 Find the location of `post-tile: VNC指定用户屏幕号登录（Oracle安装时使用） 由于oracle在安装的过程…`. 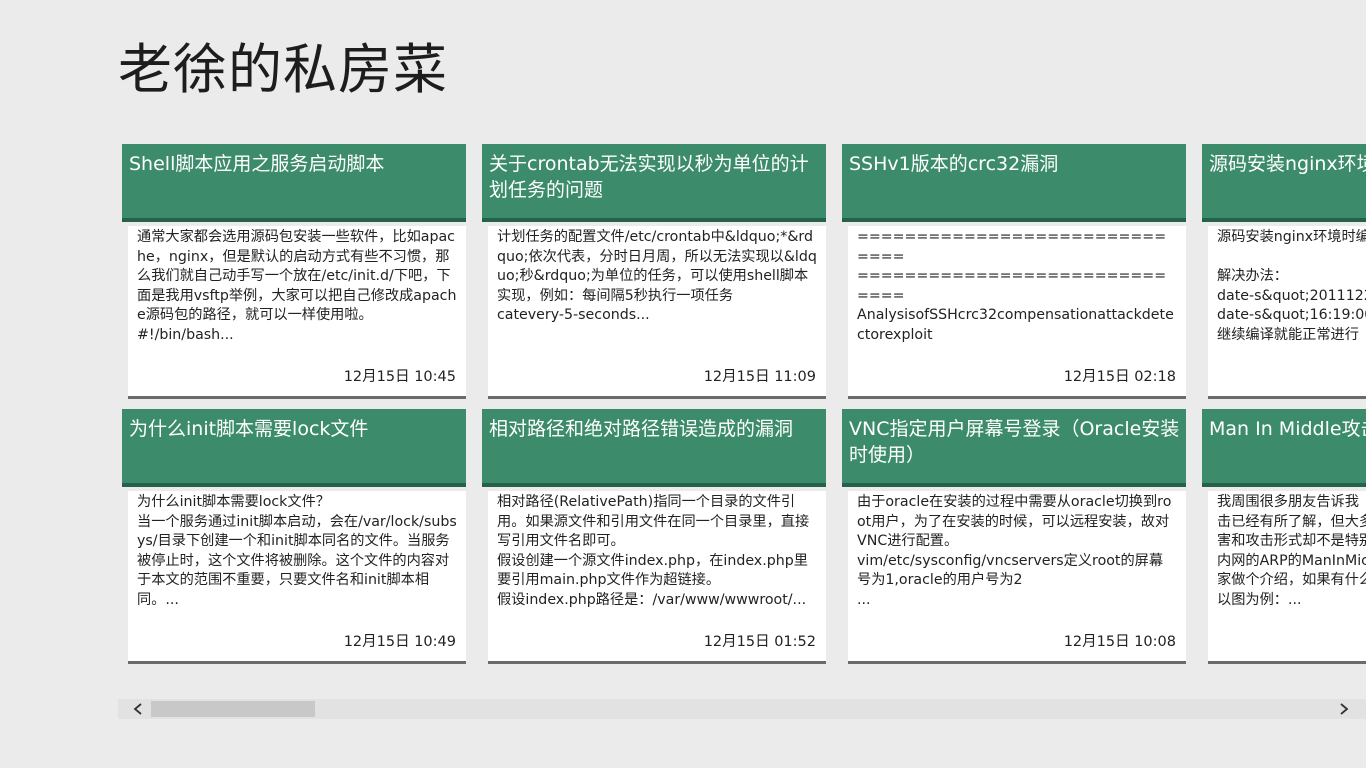

post-tile: VNC指定用户屏幕号登录（Oracle安装时使用） 由于oracle在安装的过程… is located at coordinates (1014, 536).